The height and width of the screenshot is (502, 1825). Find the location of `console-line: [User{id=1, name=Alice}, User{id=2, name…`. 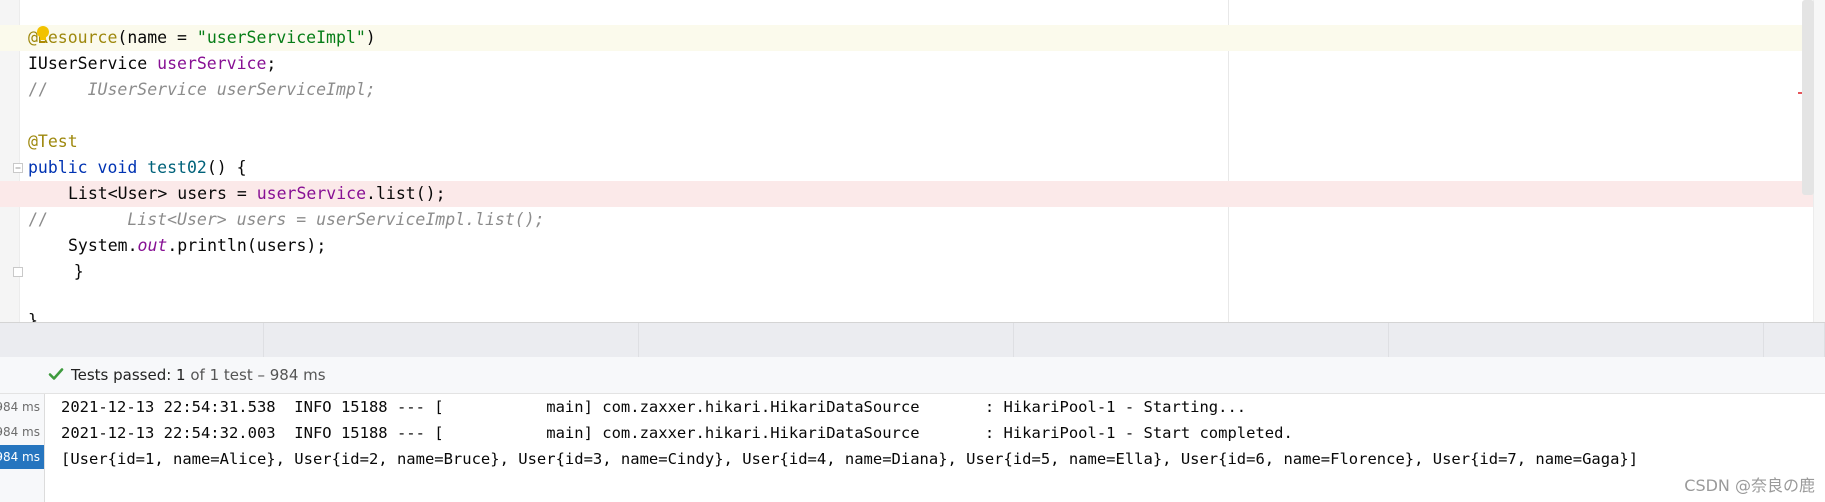

console-line: [User{id=1, name=Alice}, User{id=2, name… is located at coordinates (850, 459).